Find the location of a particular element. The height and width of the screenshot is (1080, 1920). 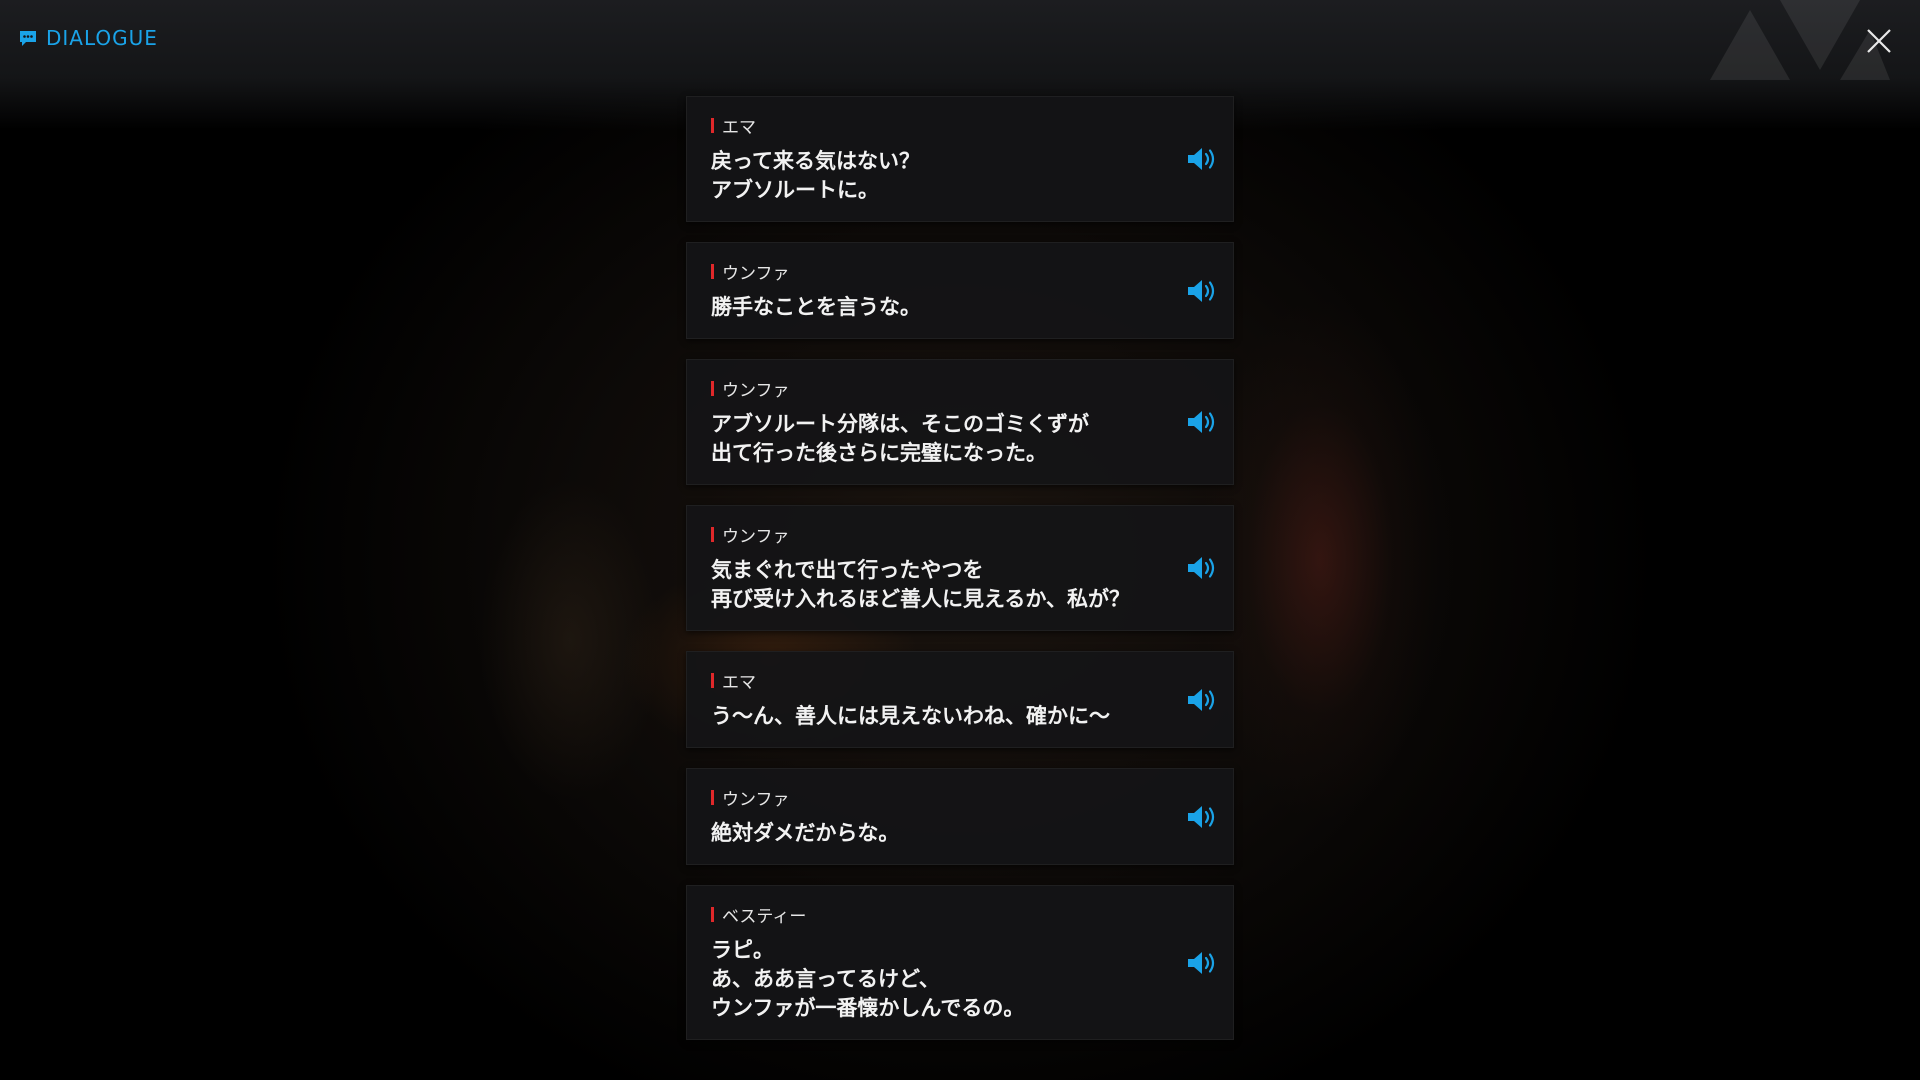

dialogue-title: DIALOGUE is located at coordinates (102, 38).